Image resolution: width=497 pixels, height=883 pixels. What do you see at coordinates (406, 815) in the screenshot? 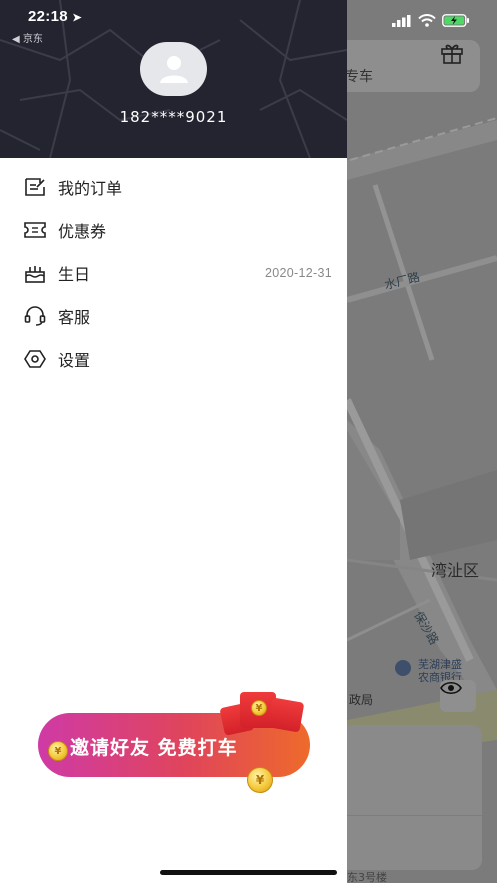
I see `panel-divider` at bounding box center [406, 815].